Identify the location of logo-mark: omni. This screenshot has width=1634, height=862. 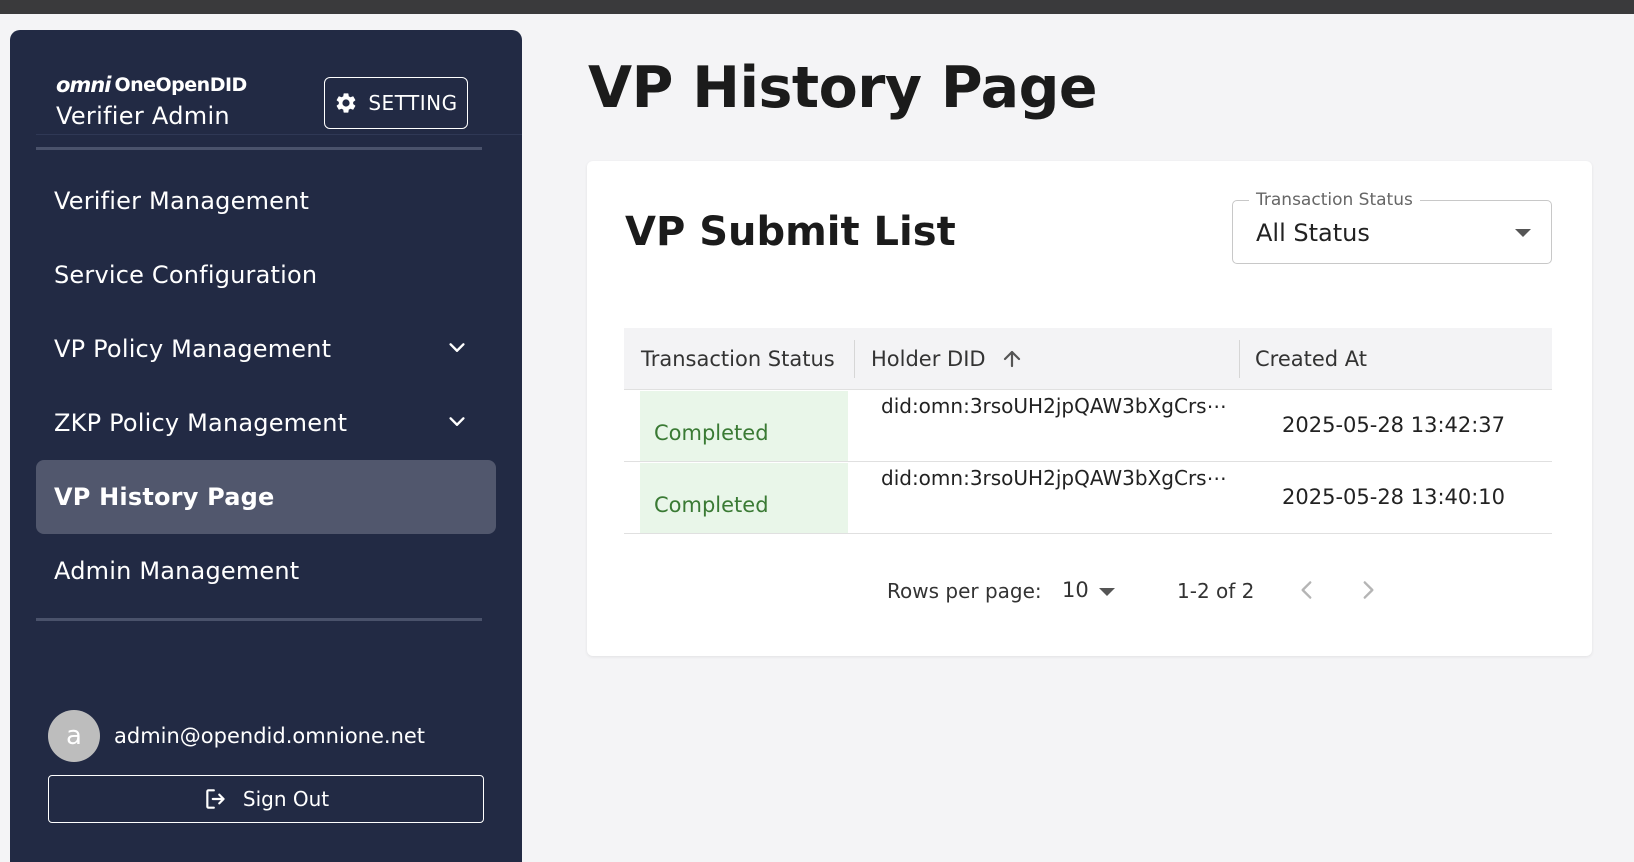
(83, 85).